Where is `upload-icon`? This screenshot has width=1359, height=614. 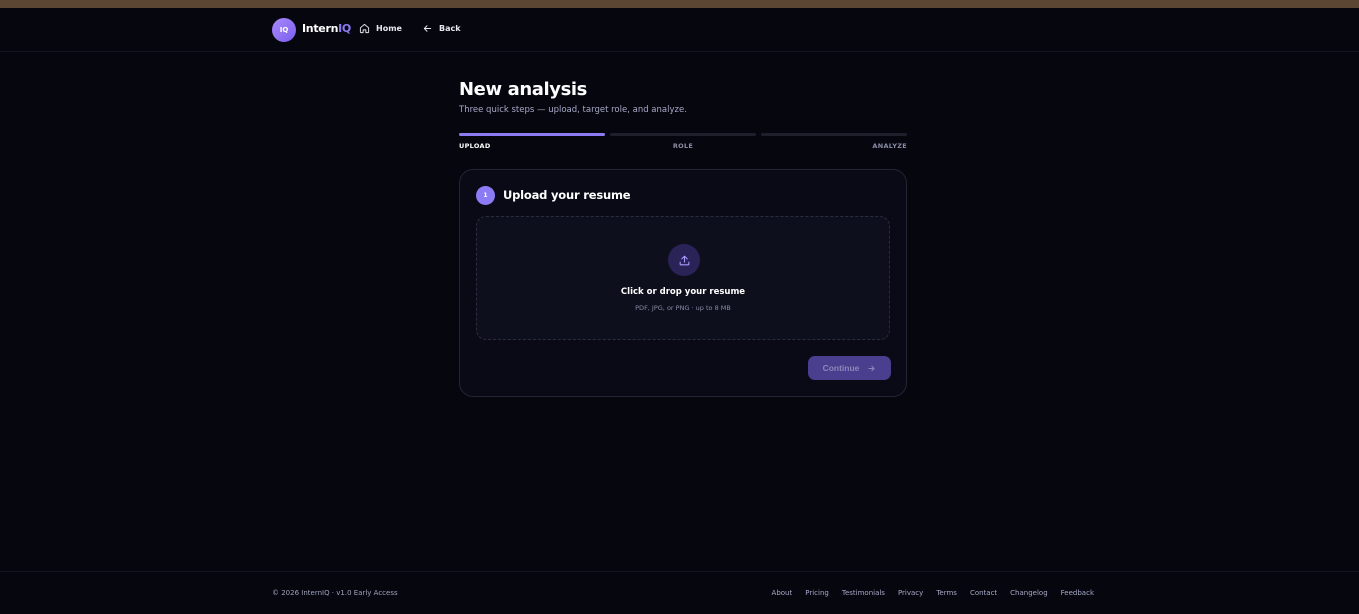
upload-icon is located at coordinates (684, 260).